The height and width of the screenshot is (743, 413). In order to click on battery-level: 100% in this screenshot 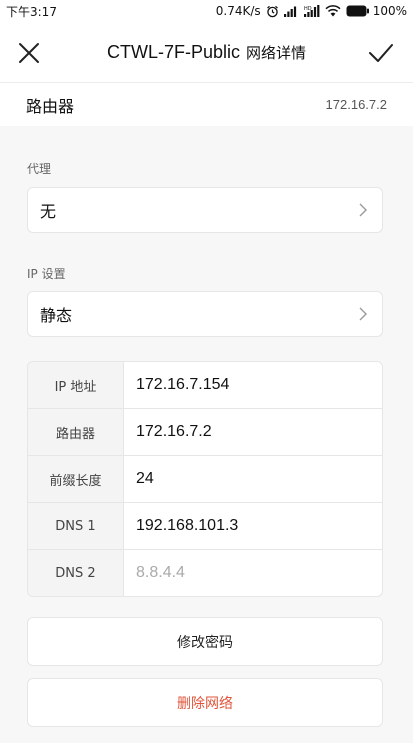, I will do `click(389, 11)`.